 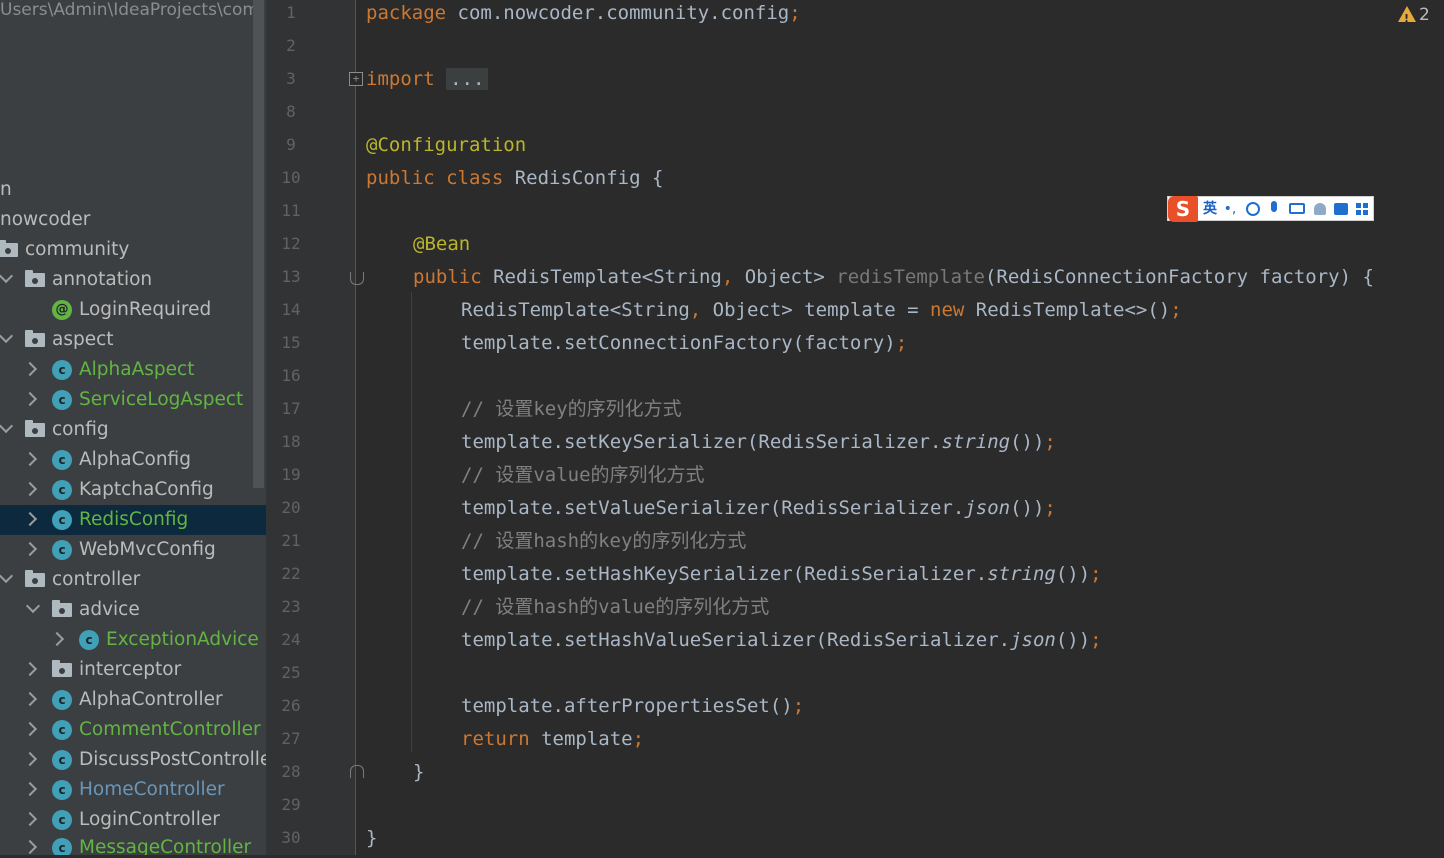 I want to click on tree-item-alphaaspect: c AlphaAspect, so click(x=133, y=370).